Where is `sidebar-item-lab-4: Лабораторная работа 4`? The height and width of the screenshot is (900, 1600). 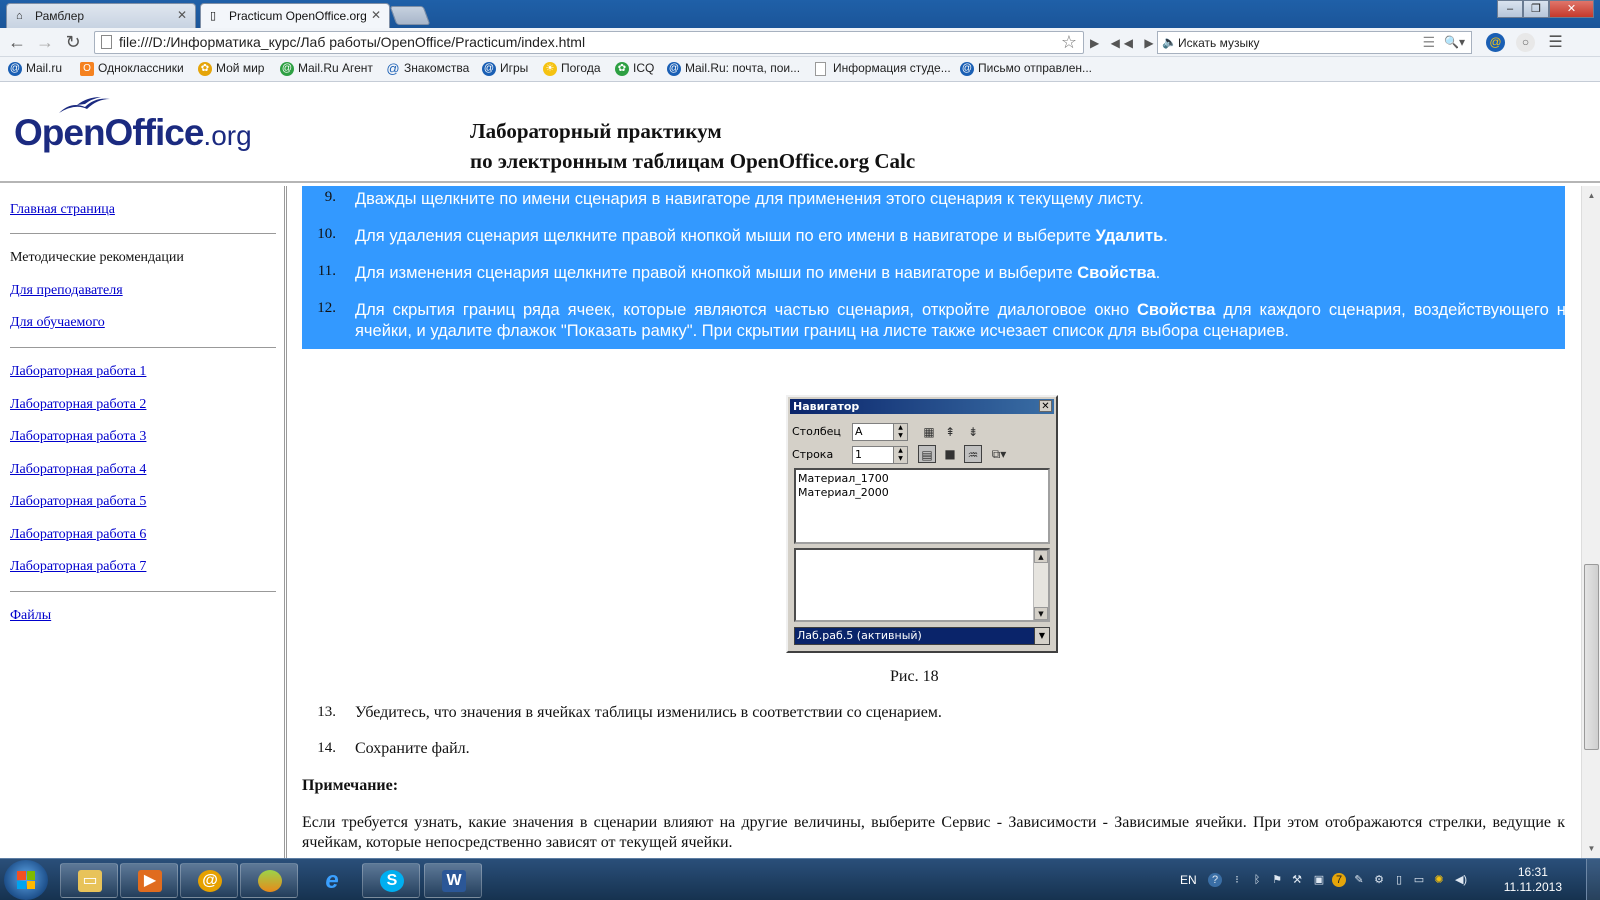
sidebar-item-lab-4: Лабораторная работа 4 is located at coordinates (78, 470).